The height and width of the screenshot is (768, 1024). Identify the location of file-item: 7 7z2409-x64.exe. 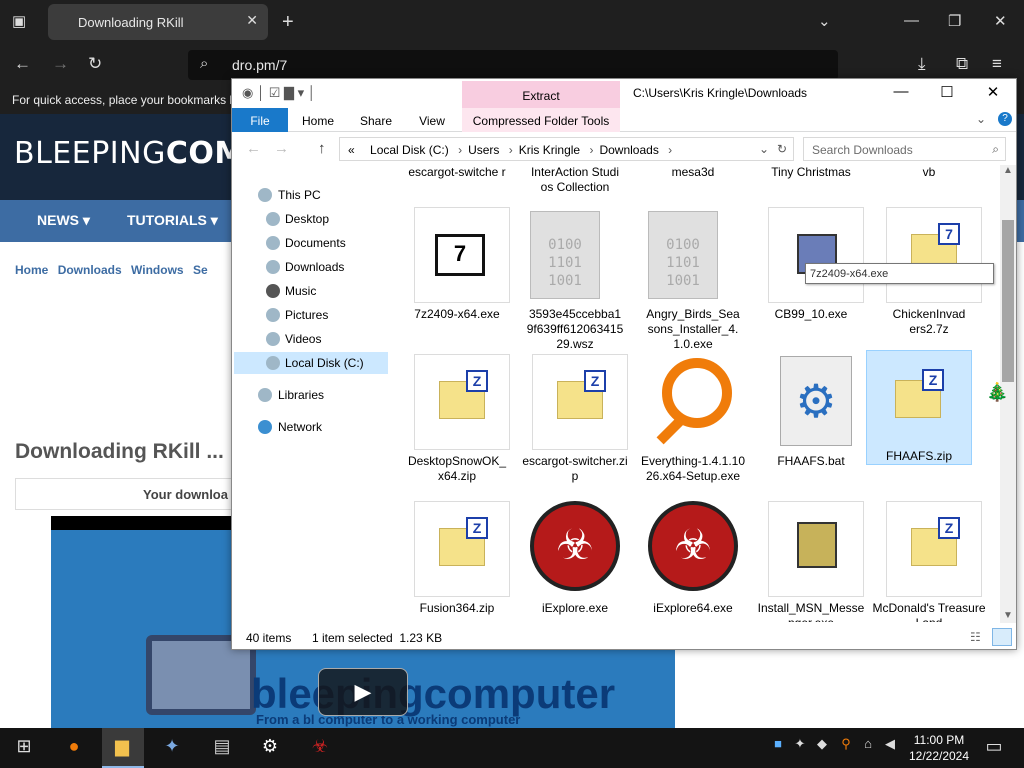
(457, 280).